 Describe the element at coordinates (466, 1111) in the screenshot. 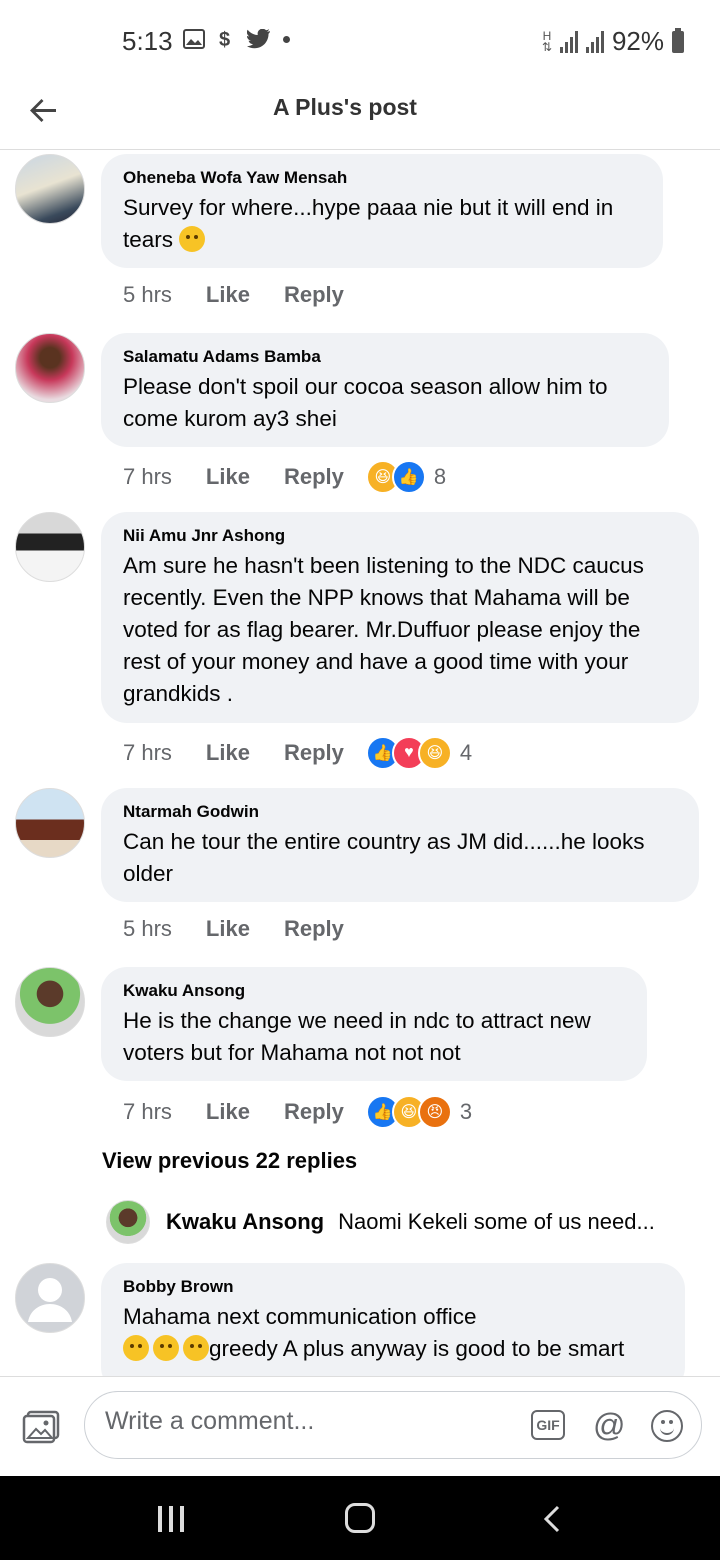

I see `reaction-count: 3` at that location.